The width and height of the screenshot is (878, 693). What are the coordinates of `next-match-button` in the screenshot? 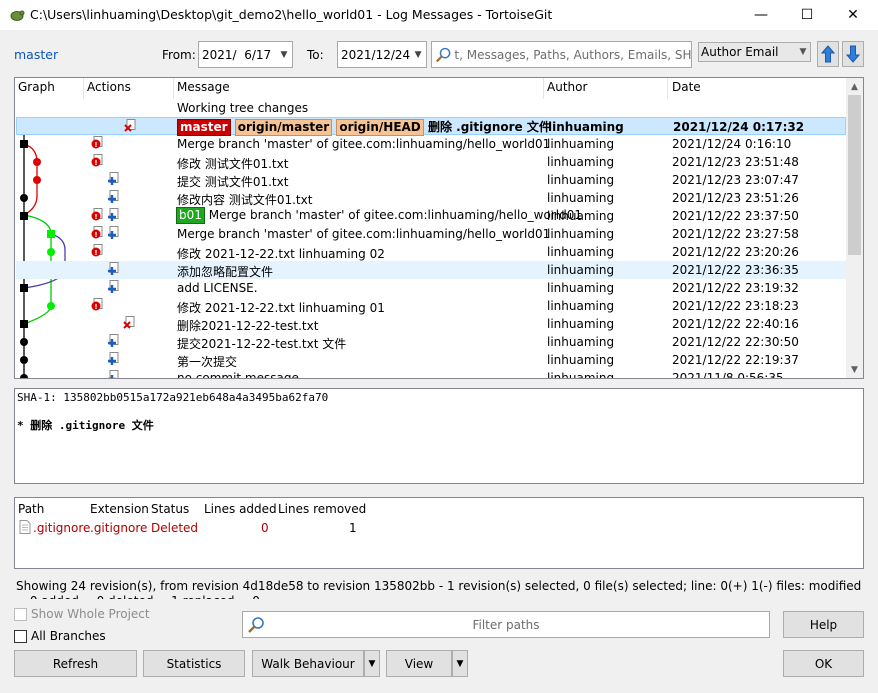 It's located at (853, 54).